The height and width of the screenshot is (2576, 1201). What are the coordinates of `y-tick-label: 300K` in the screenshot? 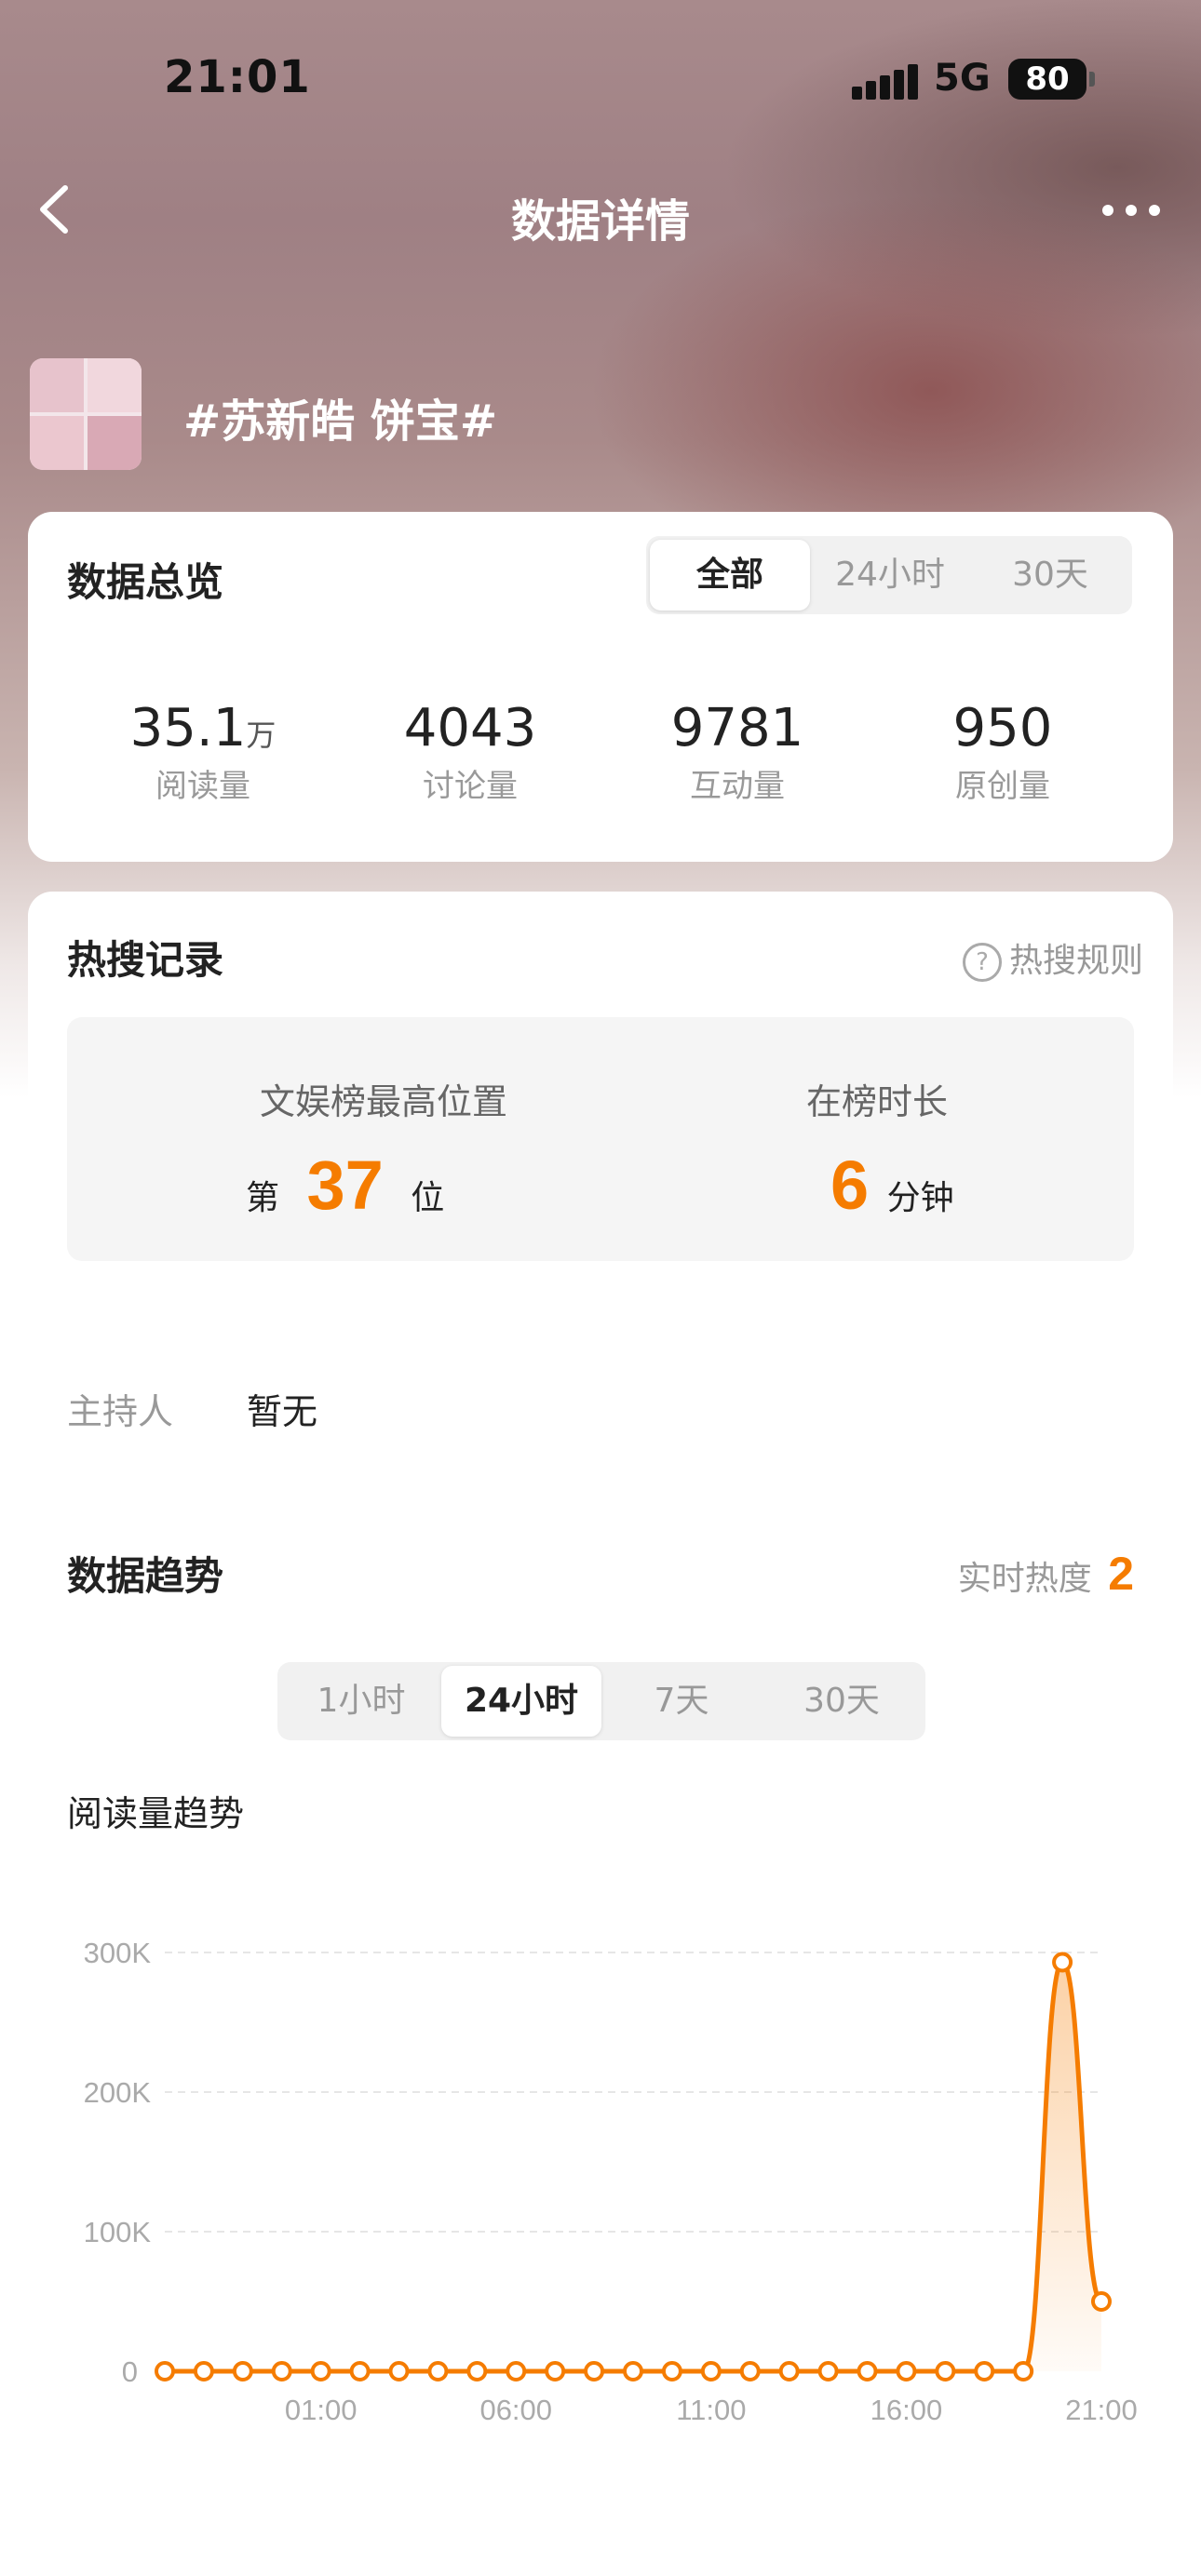 It's located at (118, 1953).